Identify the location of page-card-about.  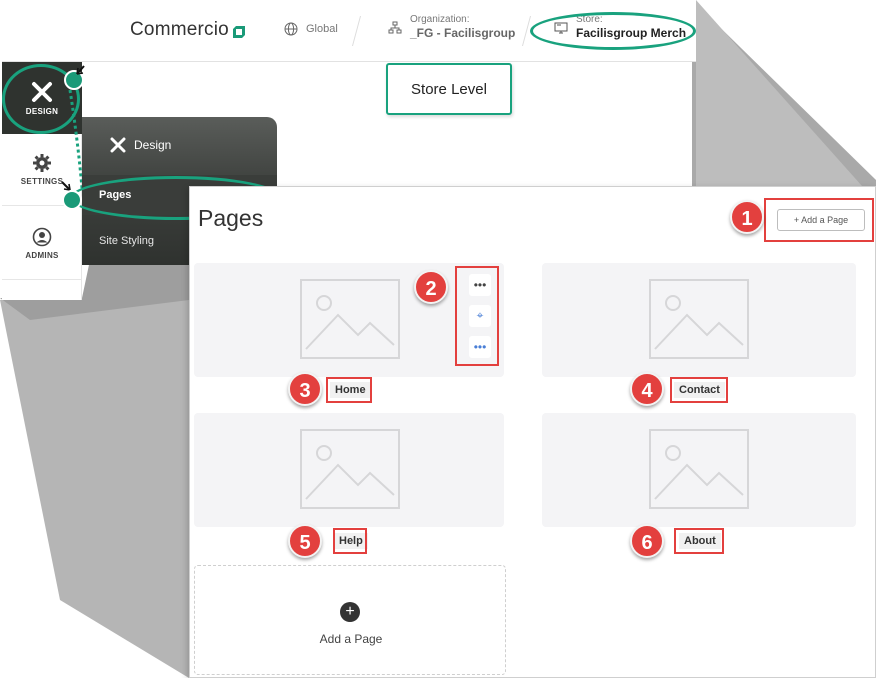
(699, 470).